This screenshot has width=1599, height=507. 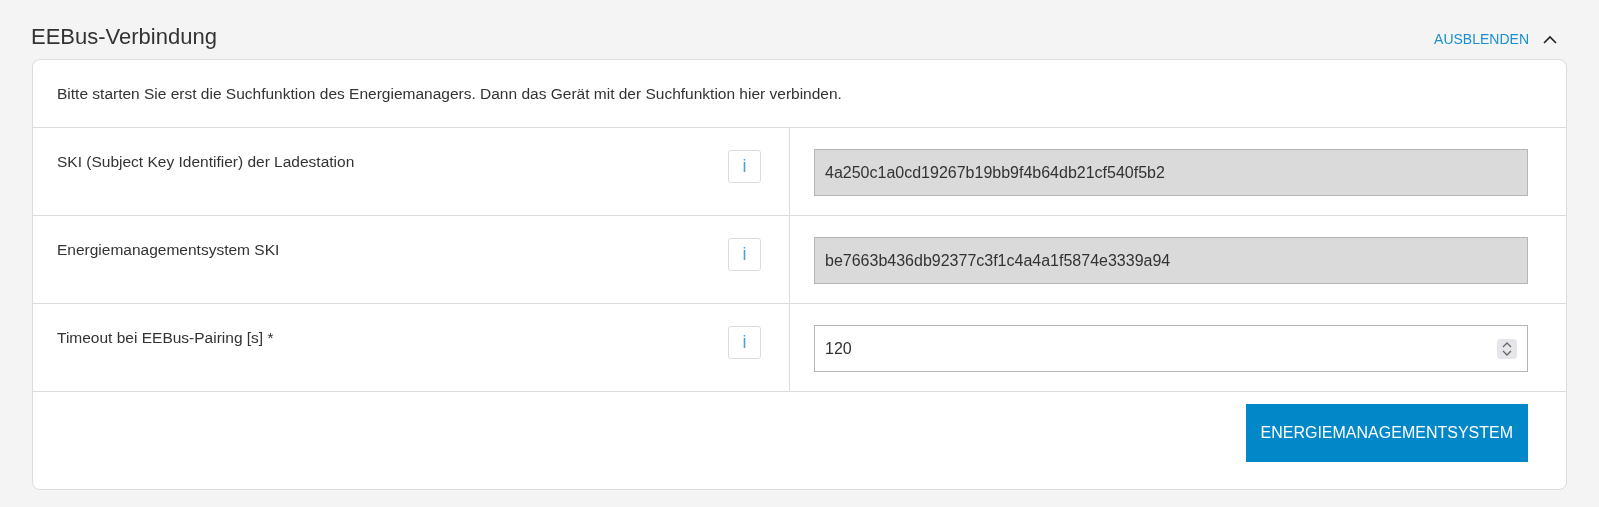 What do you see at coordinates (1386, 433) in the screenshot?
I see `connect-button: ENERGIEMANAGEMENTSYSTEM` at bounding box center [1386, 433].